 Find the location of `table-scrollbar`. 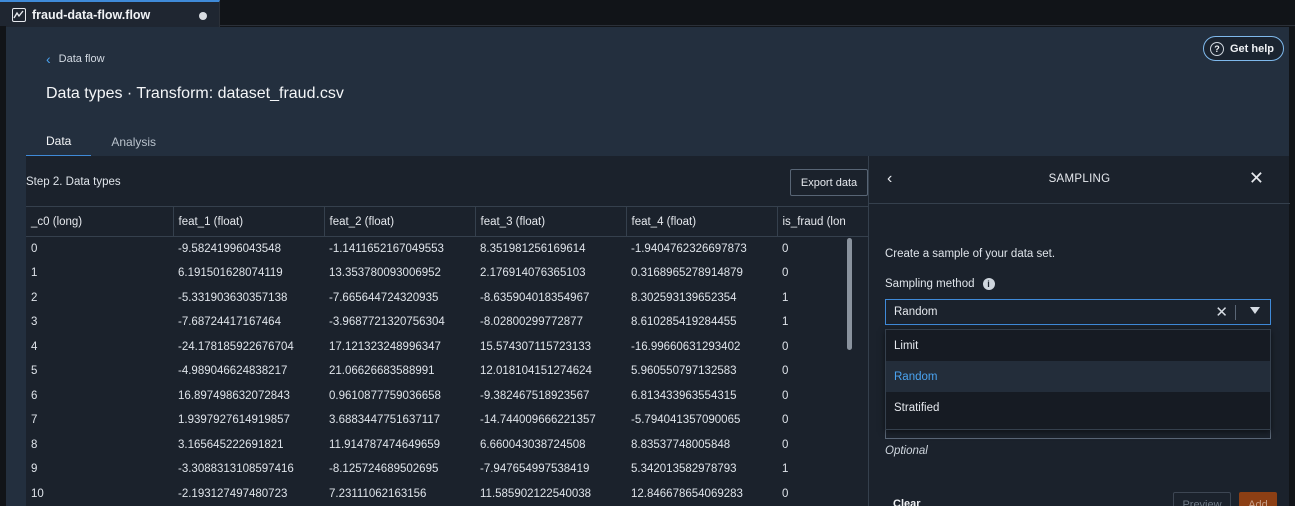

table-scrollbar is located at coordinates (849, 294).